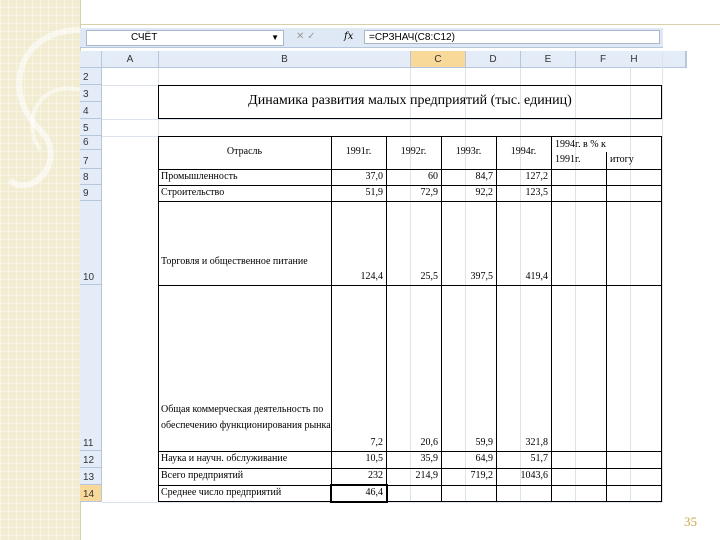 The height and width of the screenshot is (540, 720). Describe the element at coordinates (468, 475) in the screenshot. I see `cell-1993: 719,2` at that location.